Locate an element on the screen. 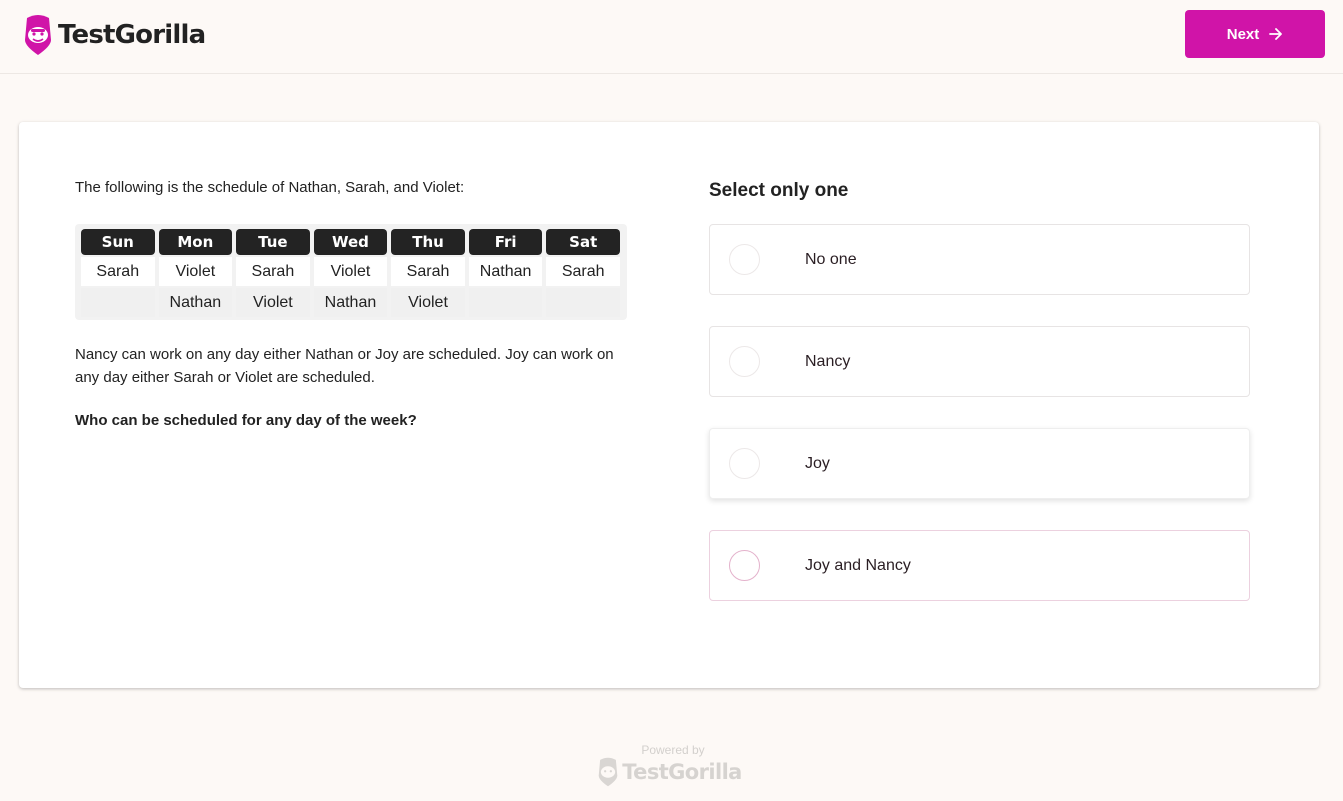 The image size is (1343, 801). day-header-thu: Thu is located at coordinates (428, 242).